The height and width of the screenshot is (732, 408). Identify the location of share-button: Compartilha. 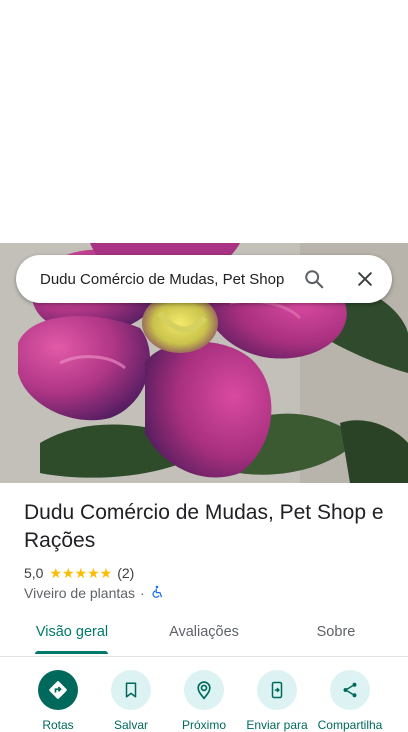
(350, 701).